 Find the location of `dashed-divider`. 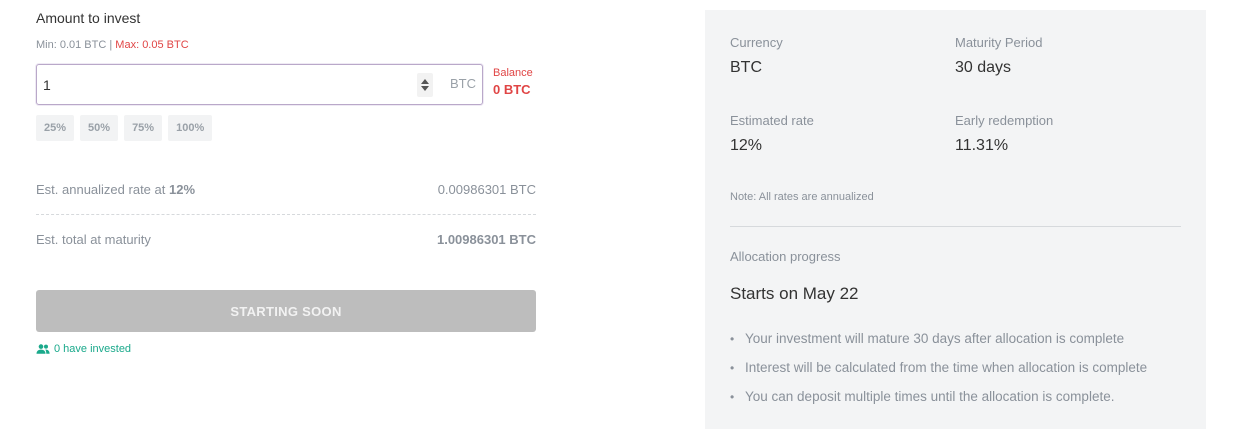

dashed-divider is located at coordinates (286, 214).